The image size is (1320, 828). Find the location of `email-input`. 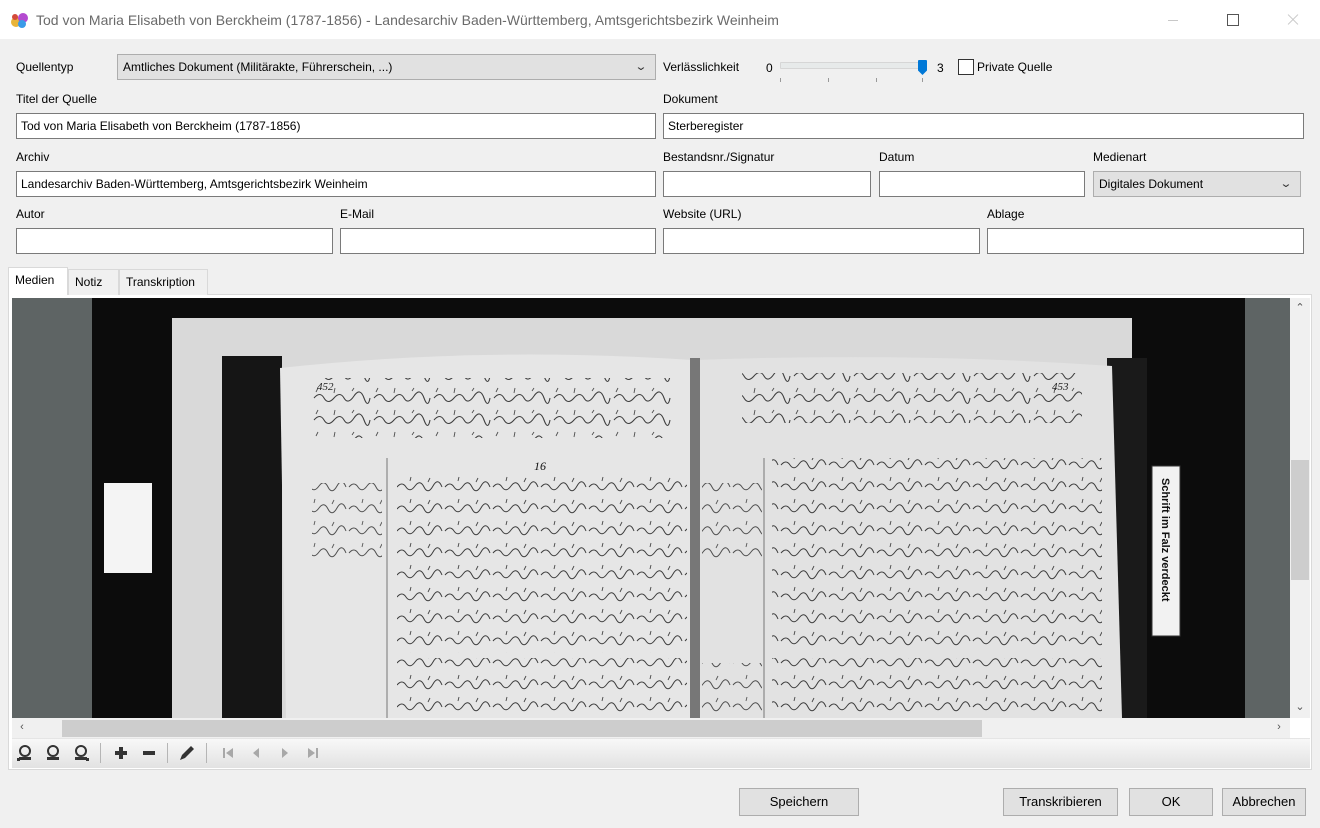

email-input is located at coordinates (498, 241).